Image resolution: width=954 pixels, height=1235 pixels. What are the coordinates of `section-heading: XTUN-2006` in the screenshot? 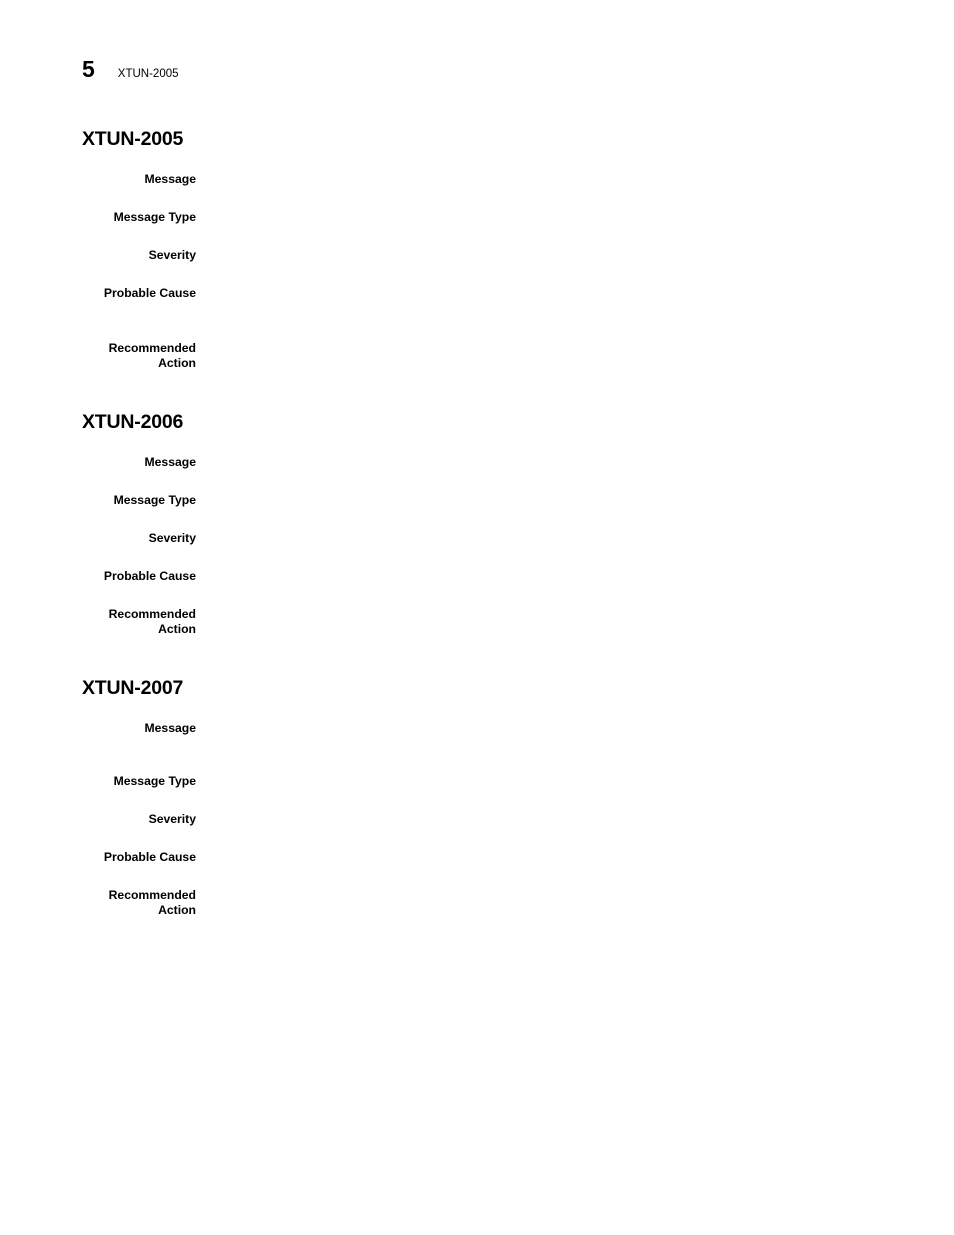 It's located at (133, 422).